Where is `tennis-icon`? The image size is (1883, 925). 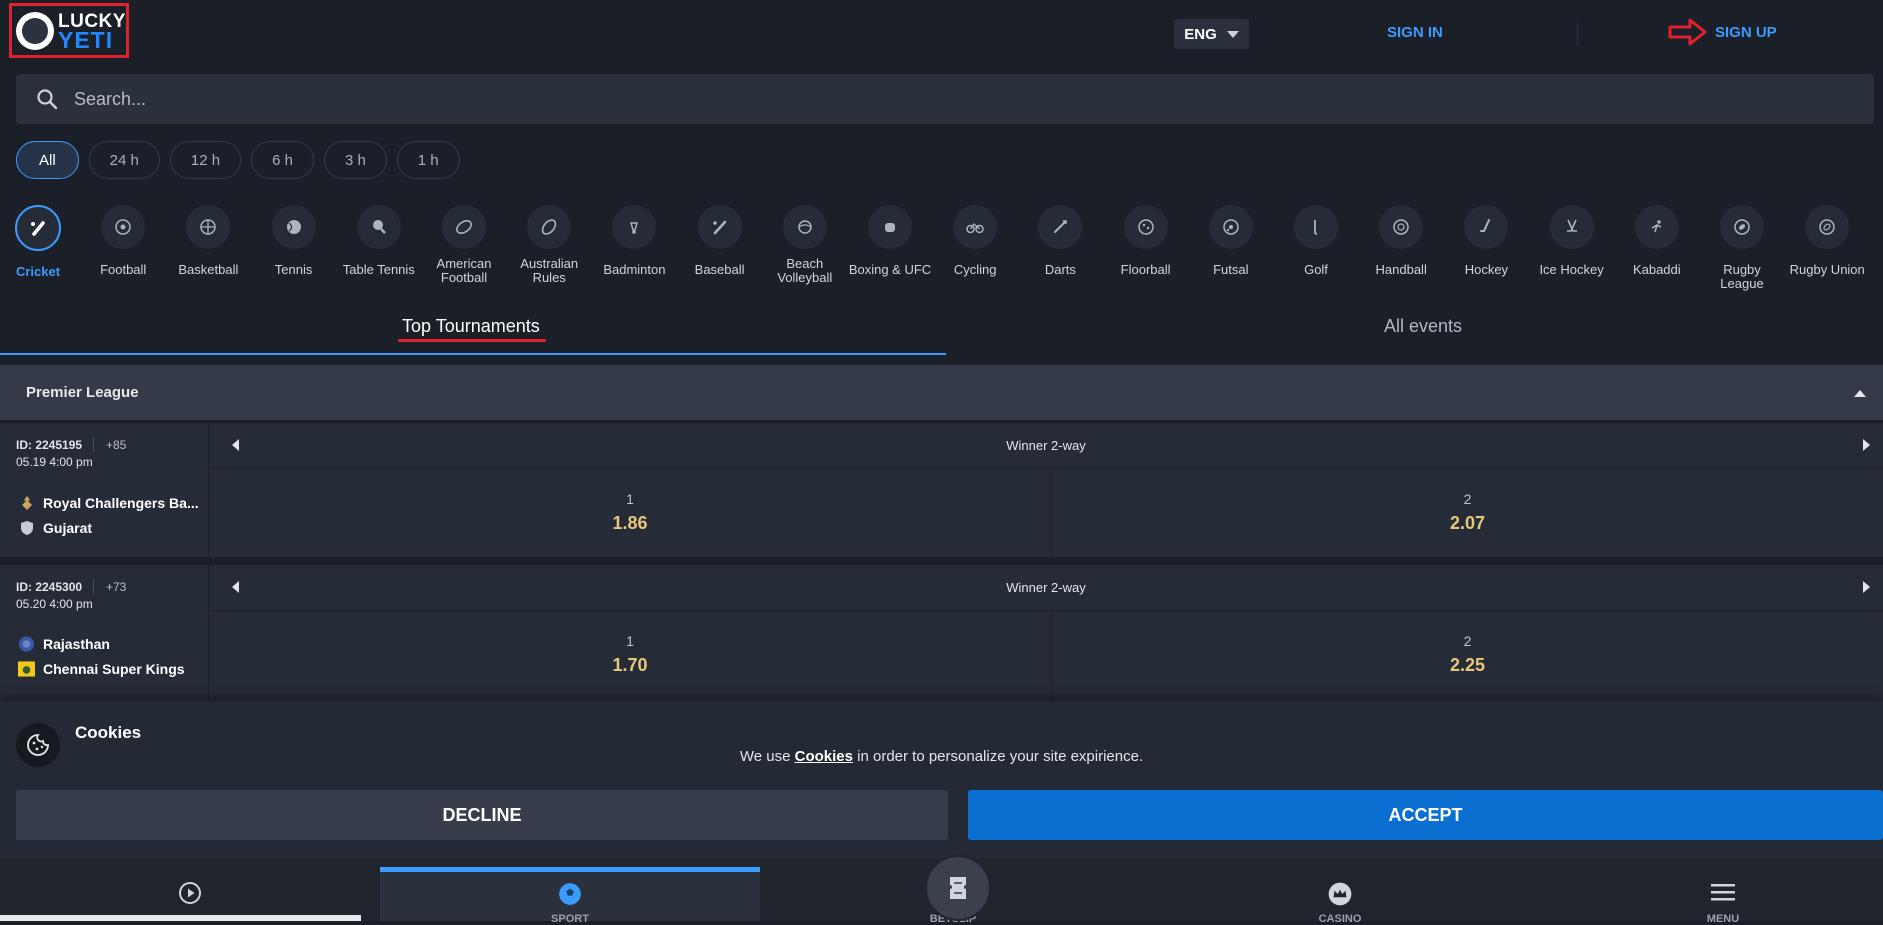 tennis-icon is located at coordinates (293, 227).